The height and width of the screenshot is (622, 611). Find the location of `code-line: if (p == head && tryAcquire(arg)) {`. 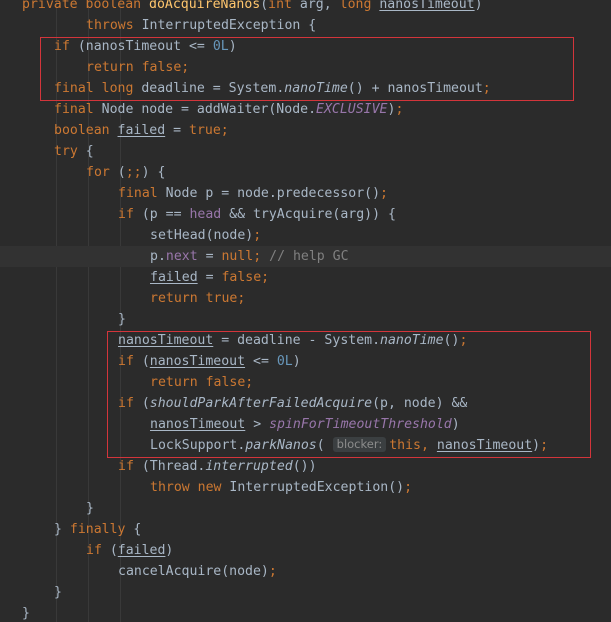

code-line: if (p == head && tryAcquire(arg)) { is located at coordinates (305, 214).